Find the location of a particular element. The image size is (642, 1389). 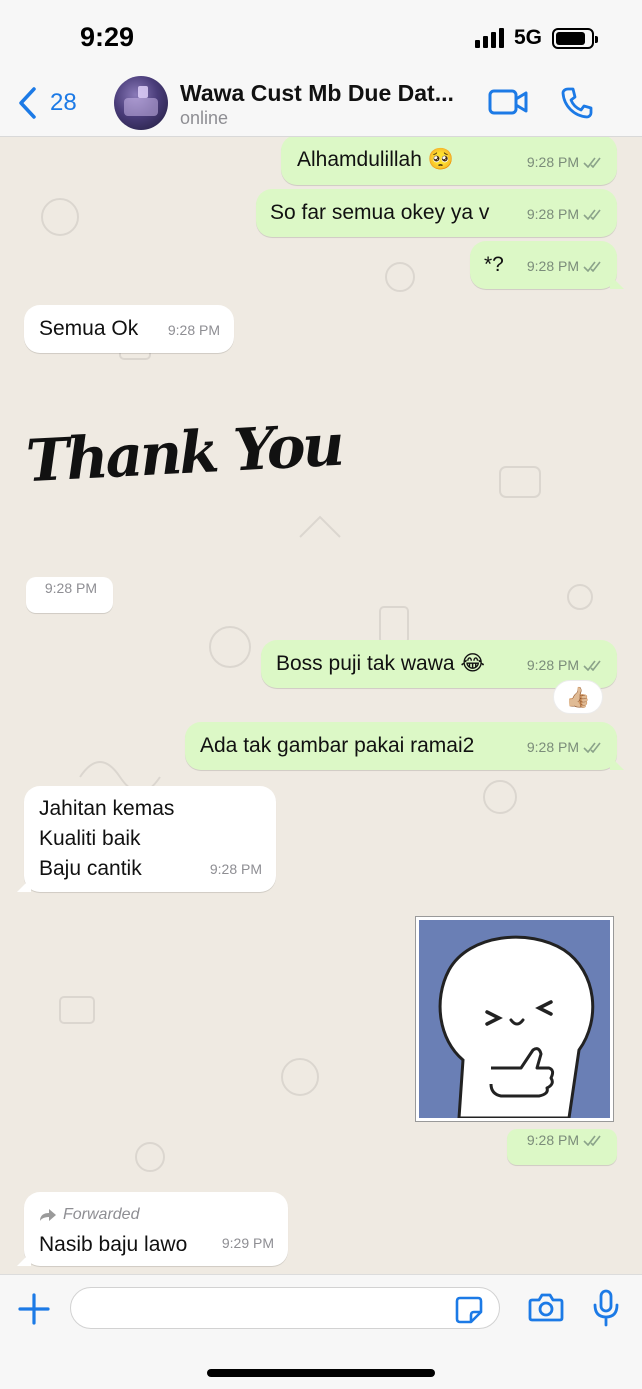

message-line: Jahitan kemas is located at coordinates (107, 808).